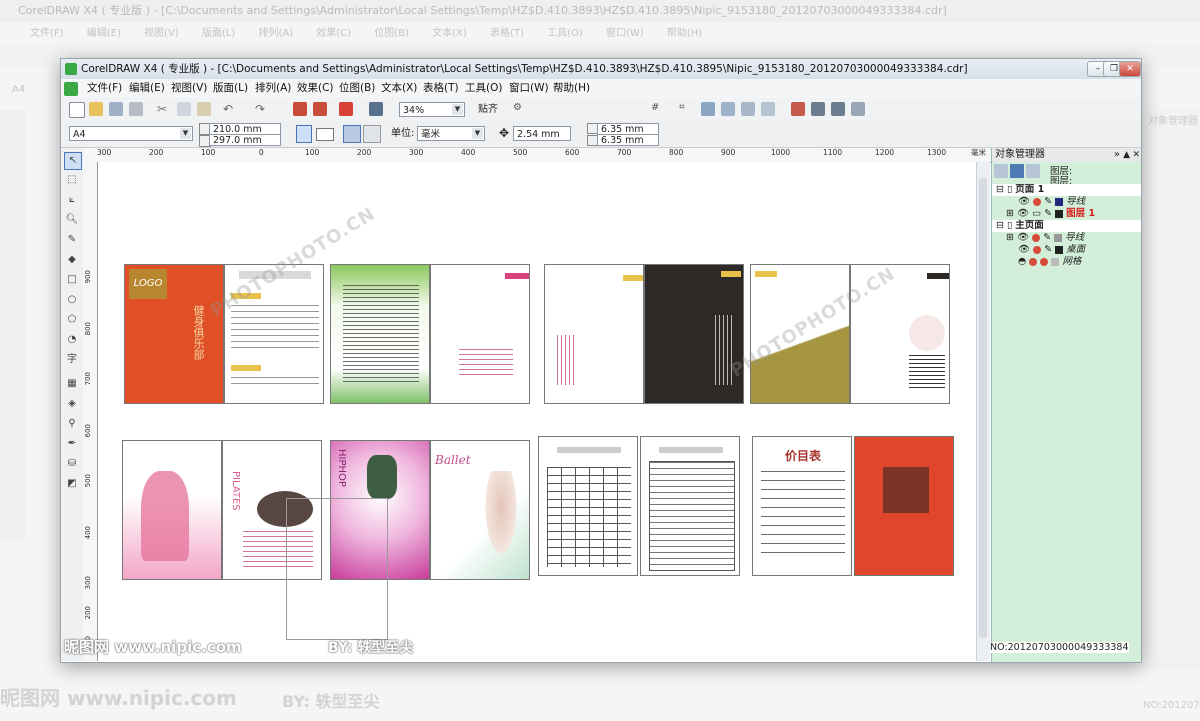 This screenshot has width=1200, height=721. Describe the element at coordinates (357, 88) in the screenshot. I see `menu-bitmaps: 位图(B)` at that location.